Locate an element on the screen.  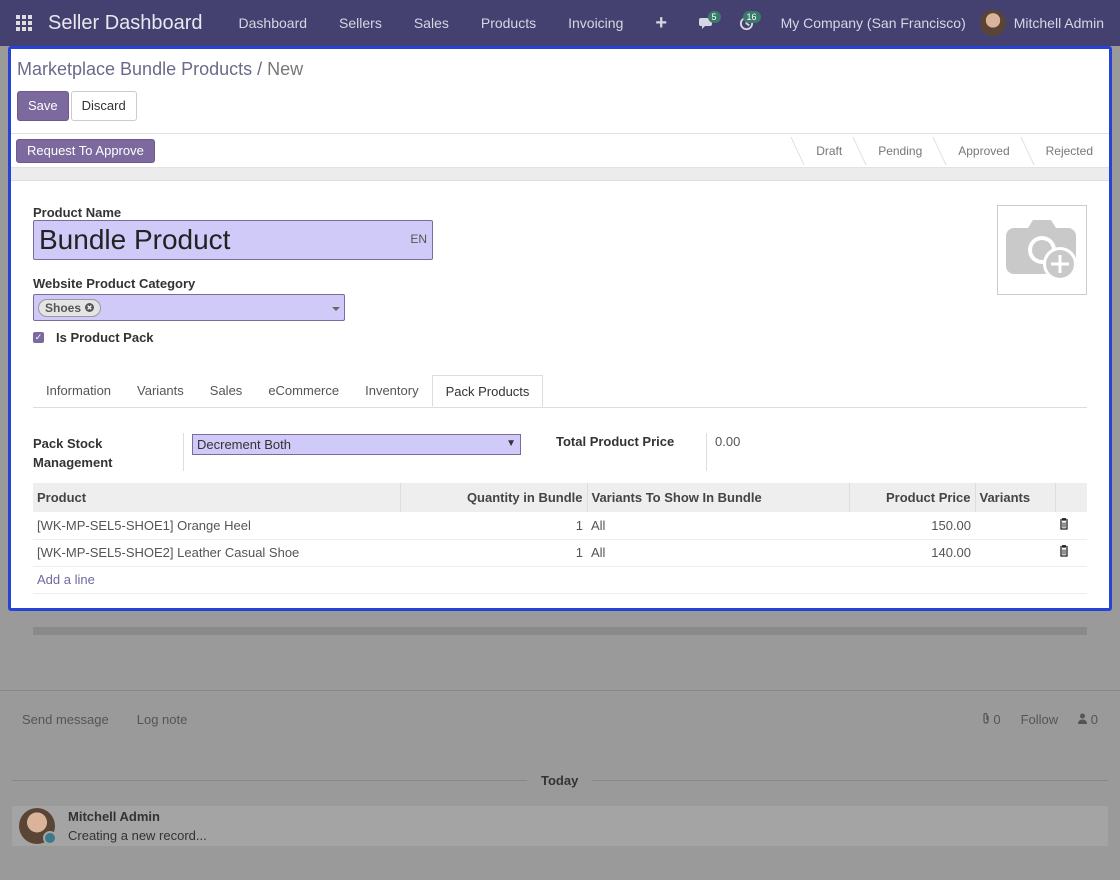
total-price-label: Total Product Price is located at coordinates (615, 441).